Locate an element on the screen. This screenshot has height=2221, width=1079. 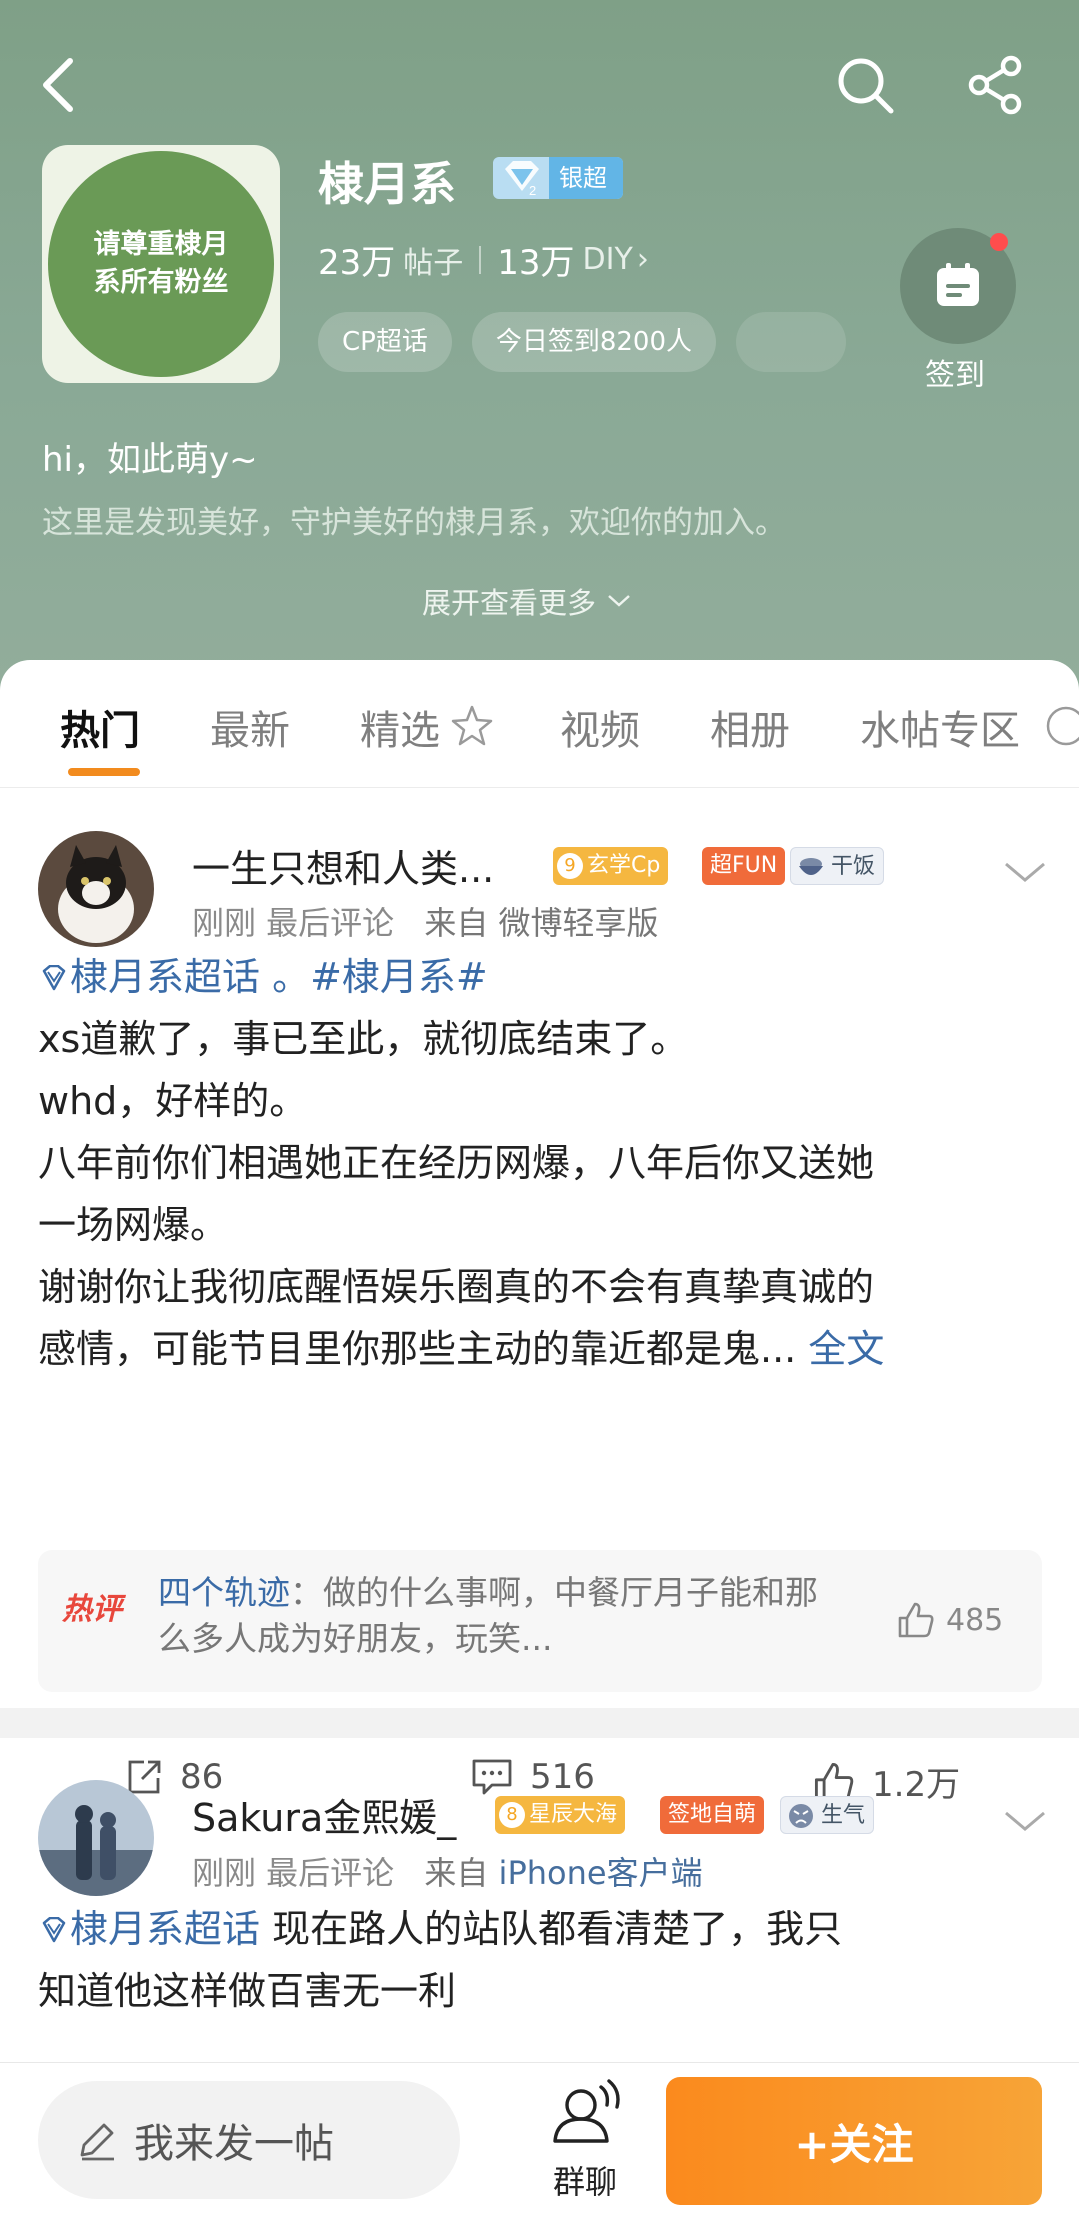
group-description: 这里是发现美好，守护美好的棣月系，欢迎你的加入。 is located at coordinates (414, 523).